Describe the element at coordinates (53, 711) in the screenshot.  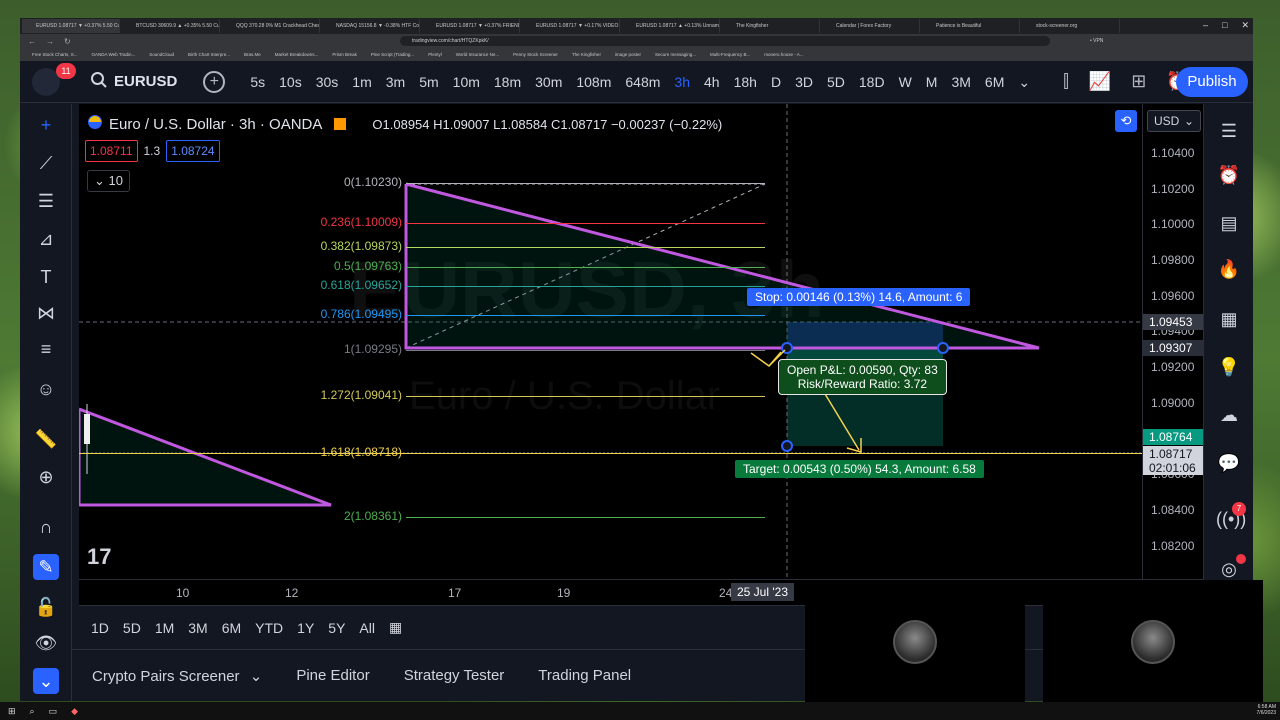
I see `task-view-icon: ▭` at that location.